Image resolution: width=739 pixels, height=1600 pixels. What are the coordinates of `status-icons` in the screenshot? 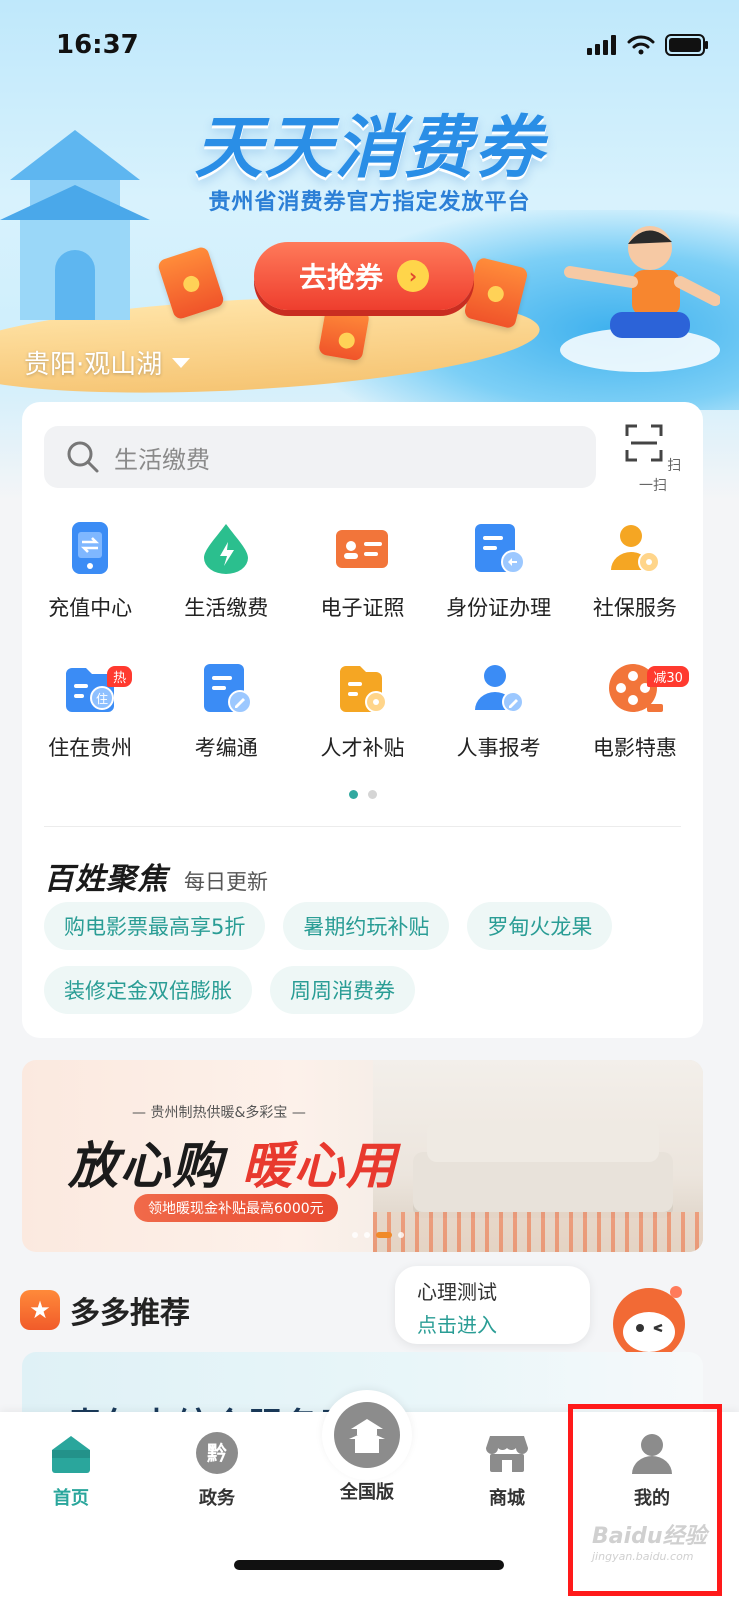 It's located at (648, 45).